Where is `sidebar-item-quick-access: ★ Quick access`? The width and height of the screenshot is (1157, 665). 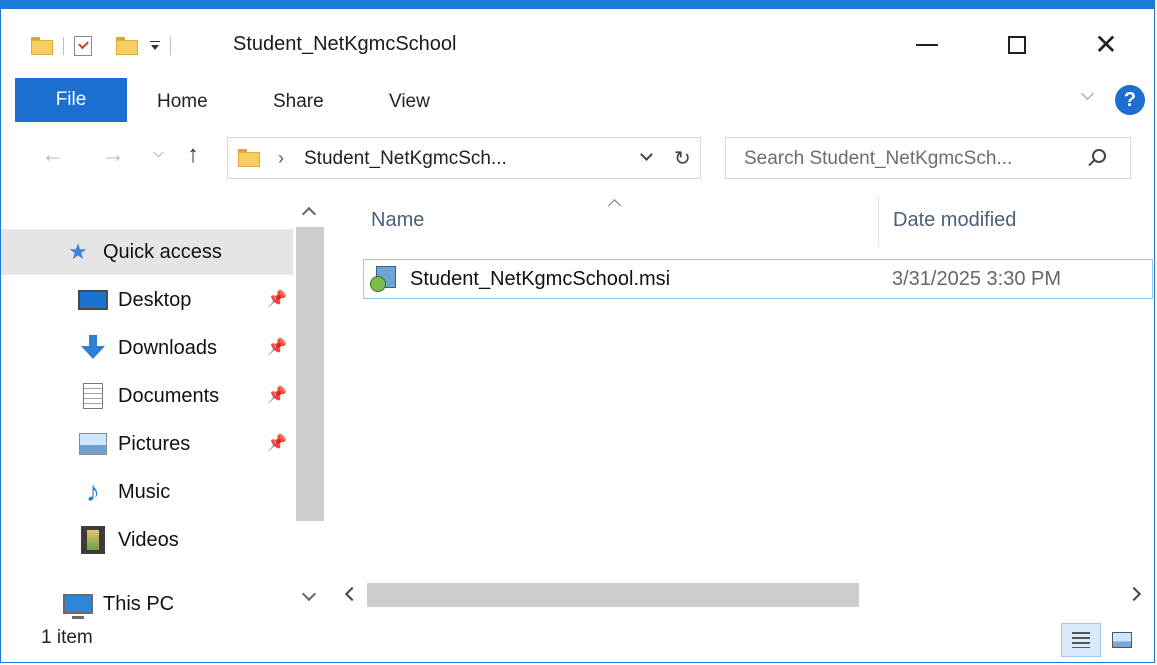 sidebar-item-quick-access: ★ Quick access is located at coordinates (147, 252).